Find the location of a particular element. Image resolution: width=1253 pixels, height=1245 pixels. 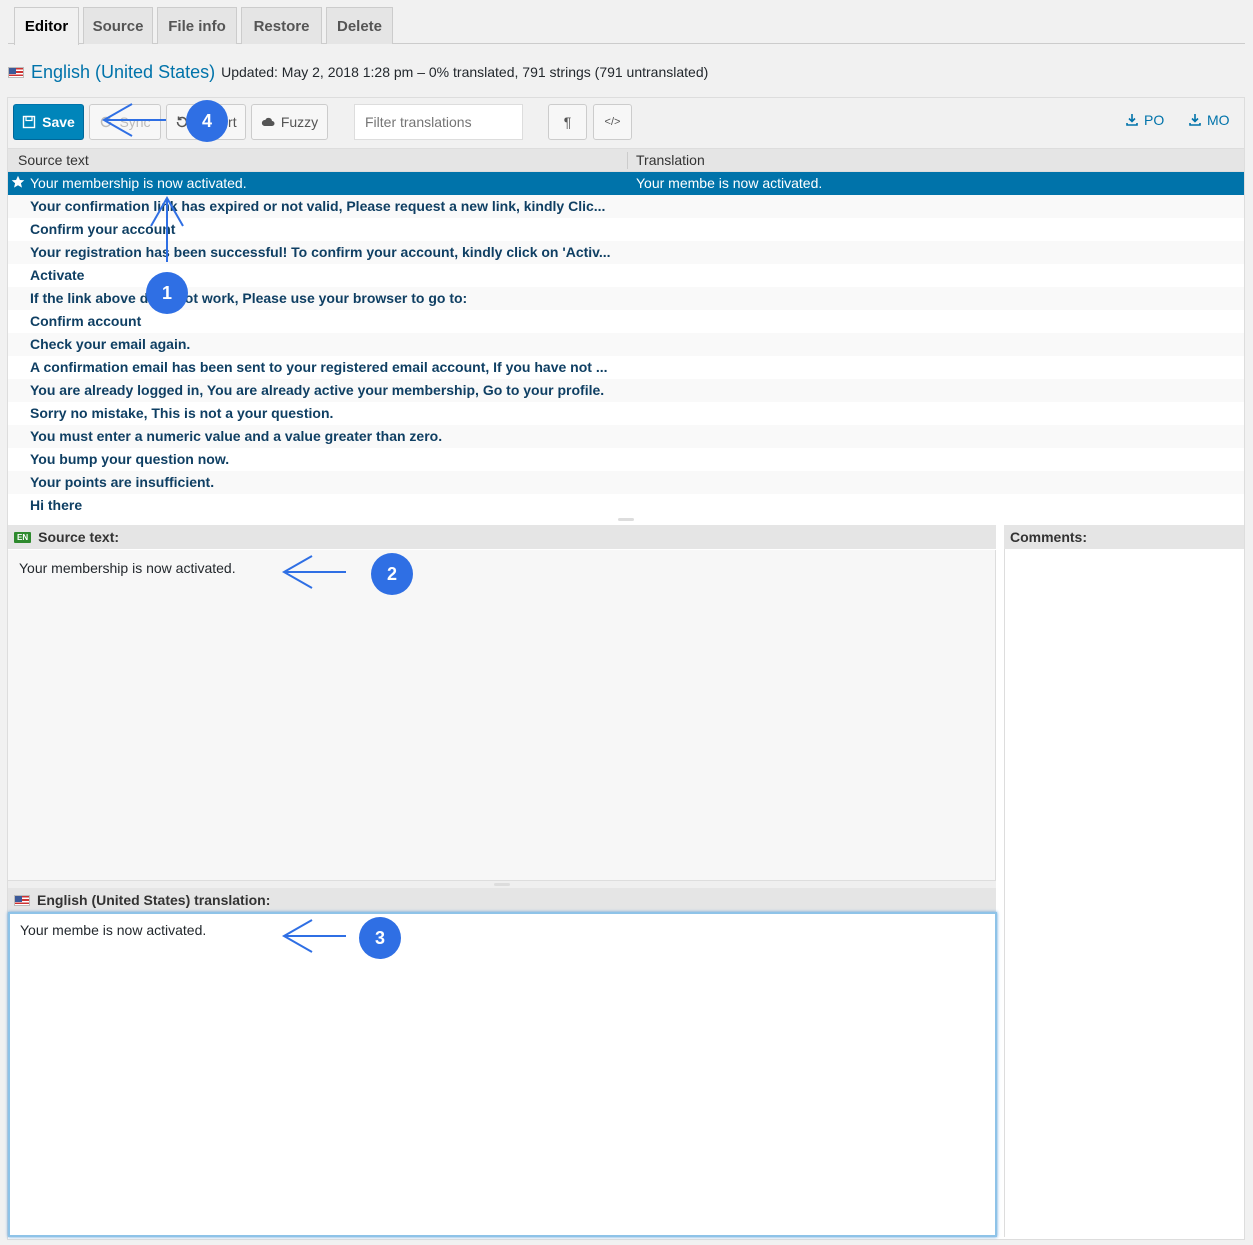

download-po-link: PO is located at coordinates (1144, 120).